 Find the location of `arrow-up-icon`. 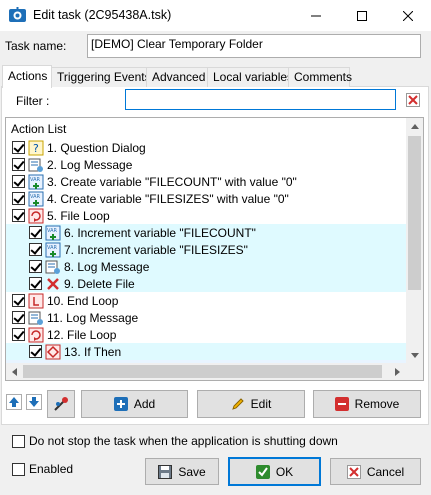

arrow-up-icon is located at coordinates (14, 402).